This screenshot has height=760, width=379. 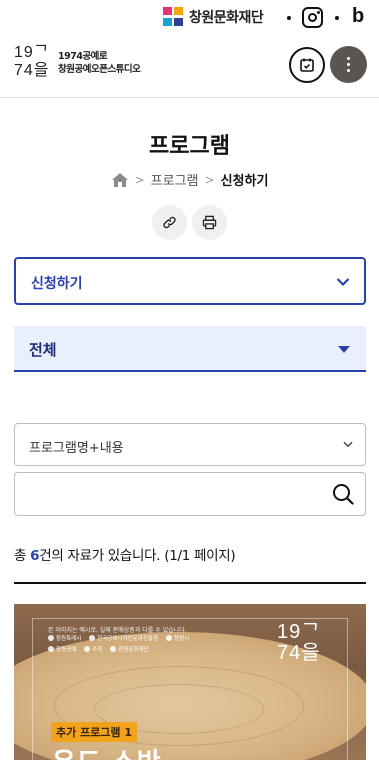 What do you see at coordinates (226, 18) in the screenshot?
I see `foundation-name: 창원문화재단` at bounding box center [226, 18].